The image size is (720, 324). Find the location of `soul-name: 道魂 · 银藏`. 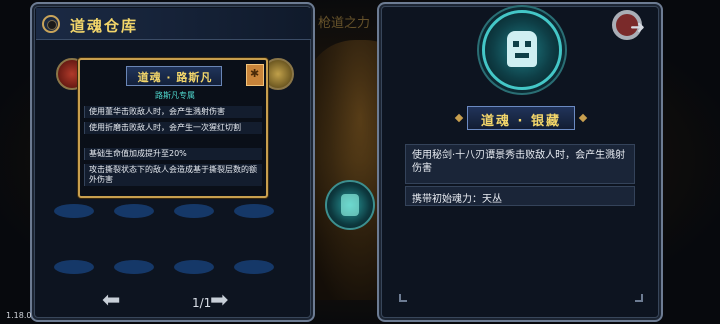

soul-name: 道魂 · 银藏 is located at coordinates (521, 121).